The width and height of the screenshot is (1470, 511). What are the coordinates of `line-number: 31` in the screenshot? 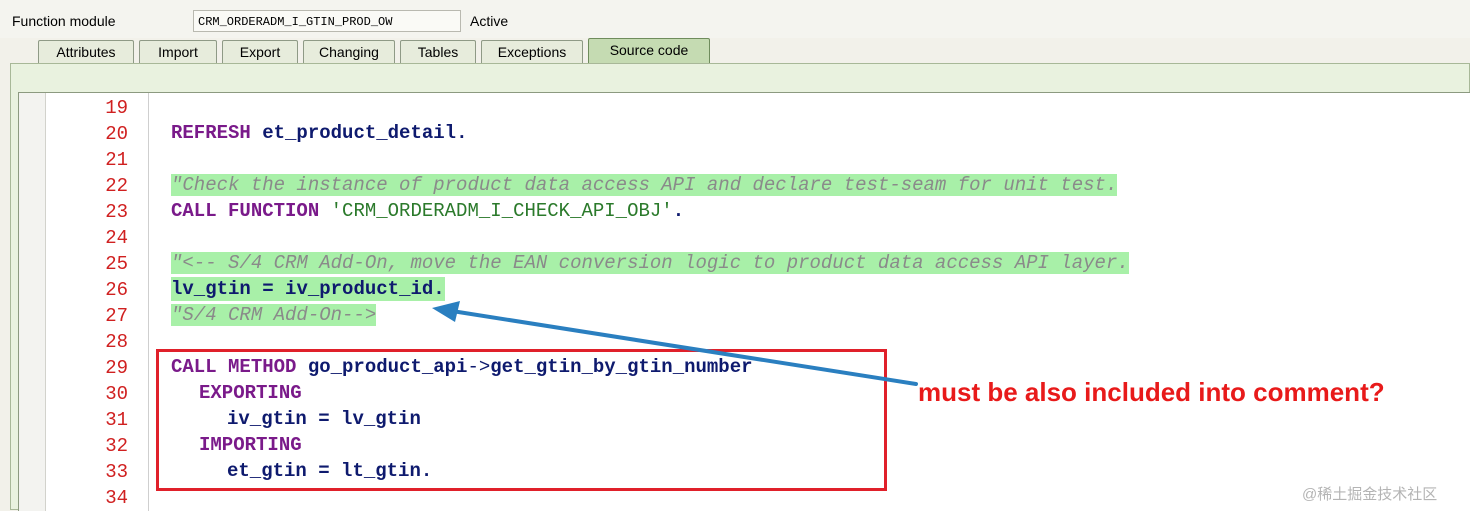 It's located at (116, 420).